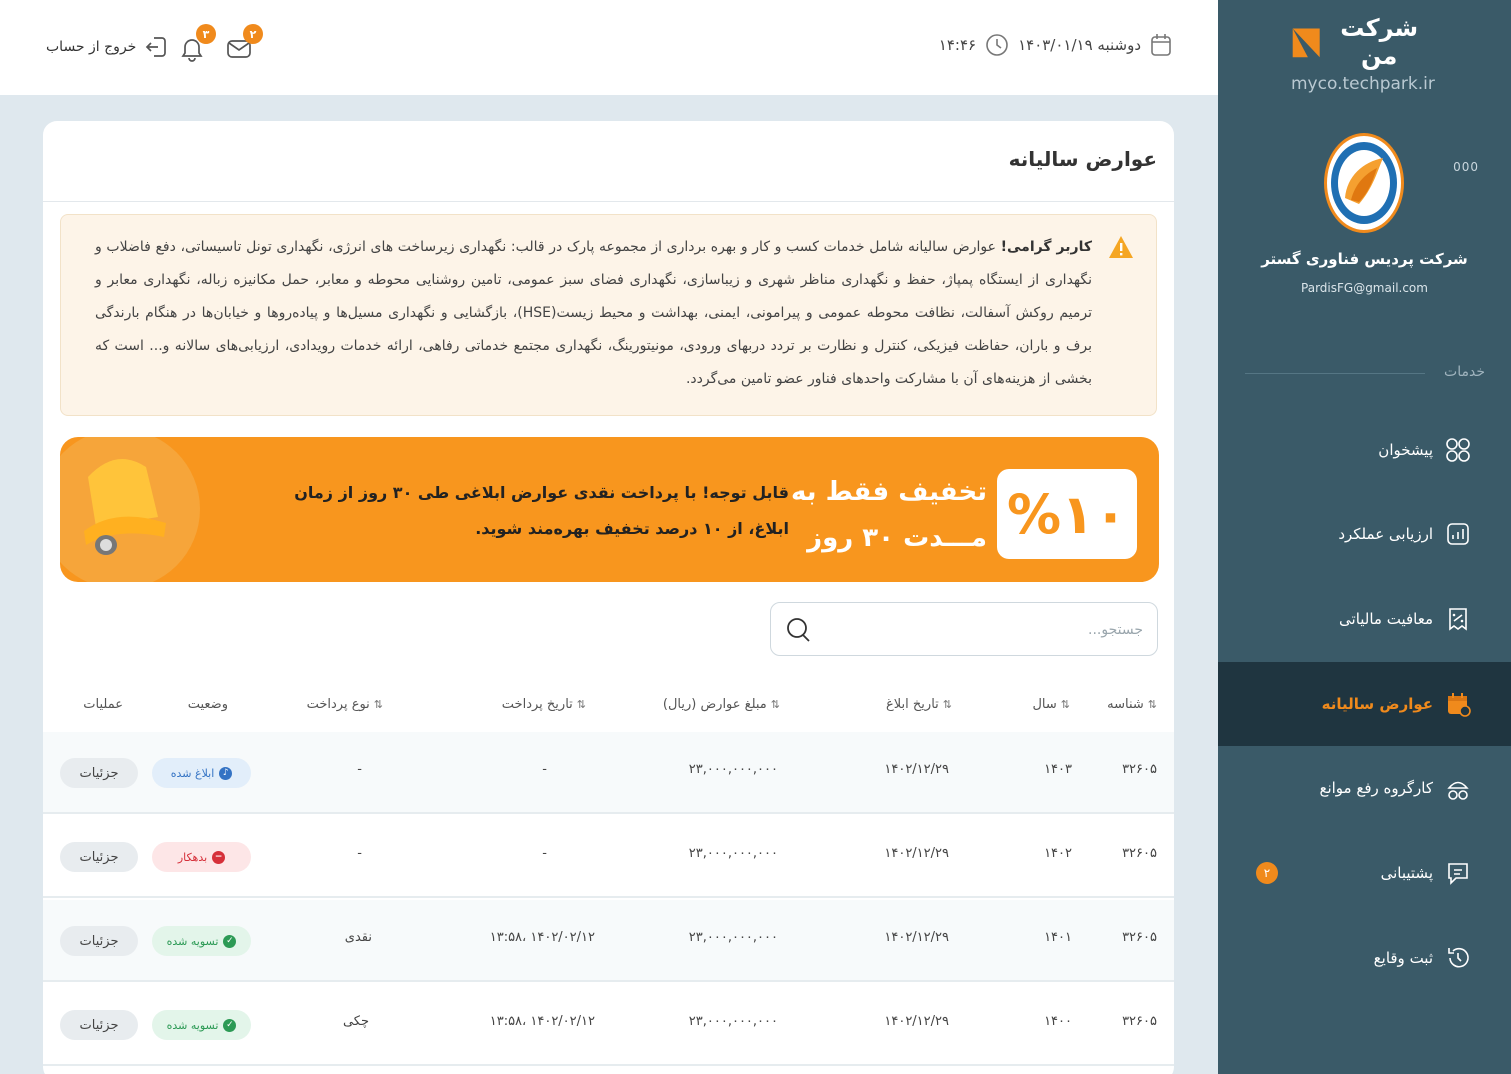 This screenshot has width=1511, height=1074. Describe the element at coordinates (206, 34) in the screenshot. I see `notifications-badge: ۳` at that location.